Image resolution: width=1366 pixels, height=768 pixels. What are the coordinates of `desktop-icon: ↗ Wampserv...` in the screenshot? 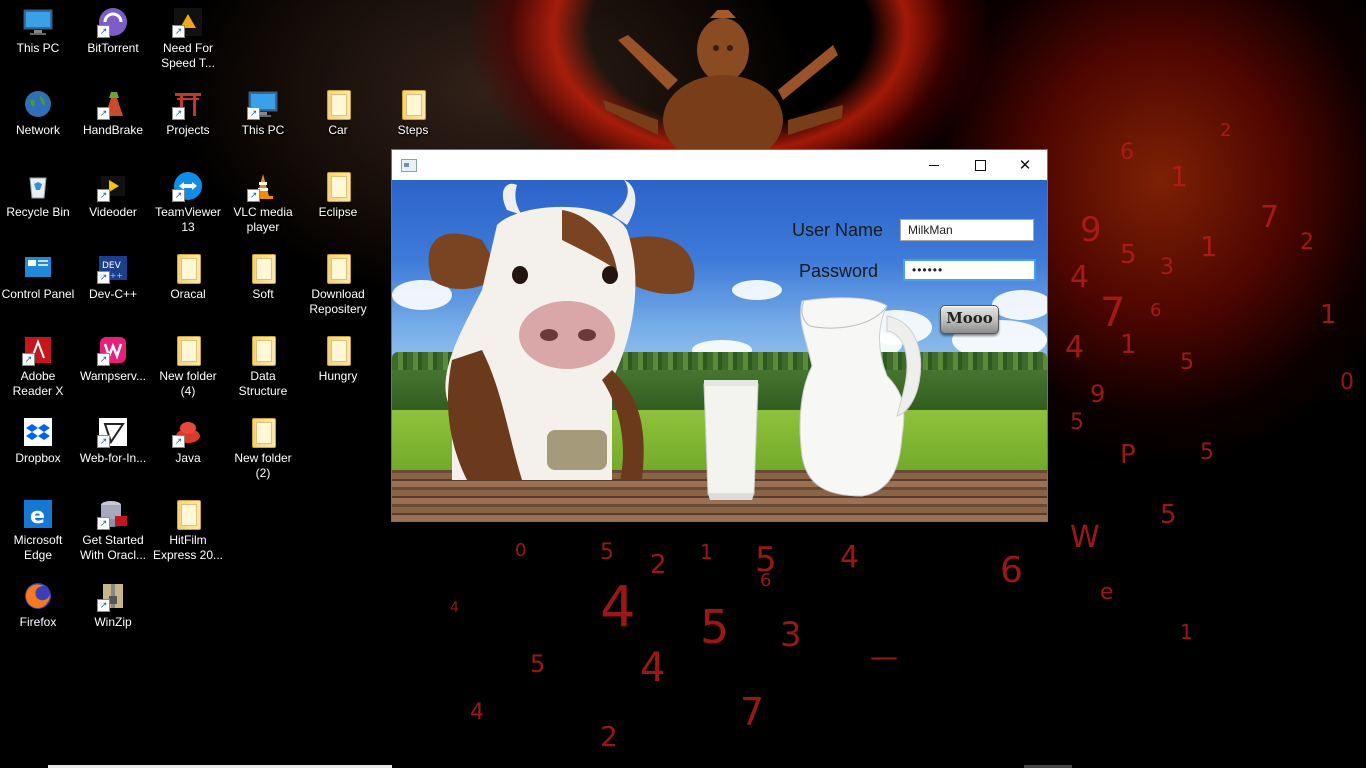 It's located at (113, 356).